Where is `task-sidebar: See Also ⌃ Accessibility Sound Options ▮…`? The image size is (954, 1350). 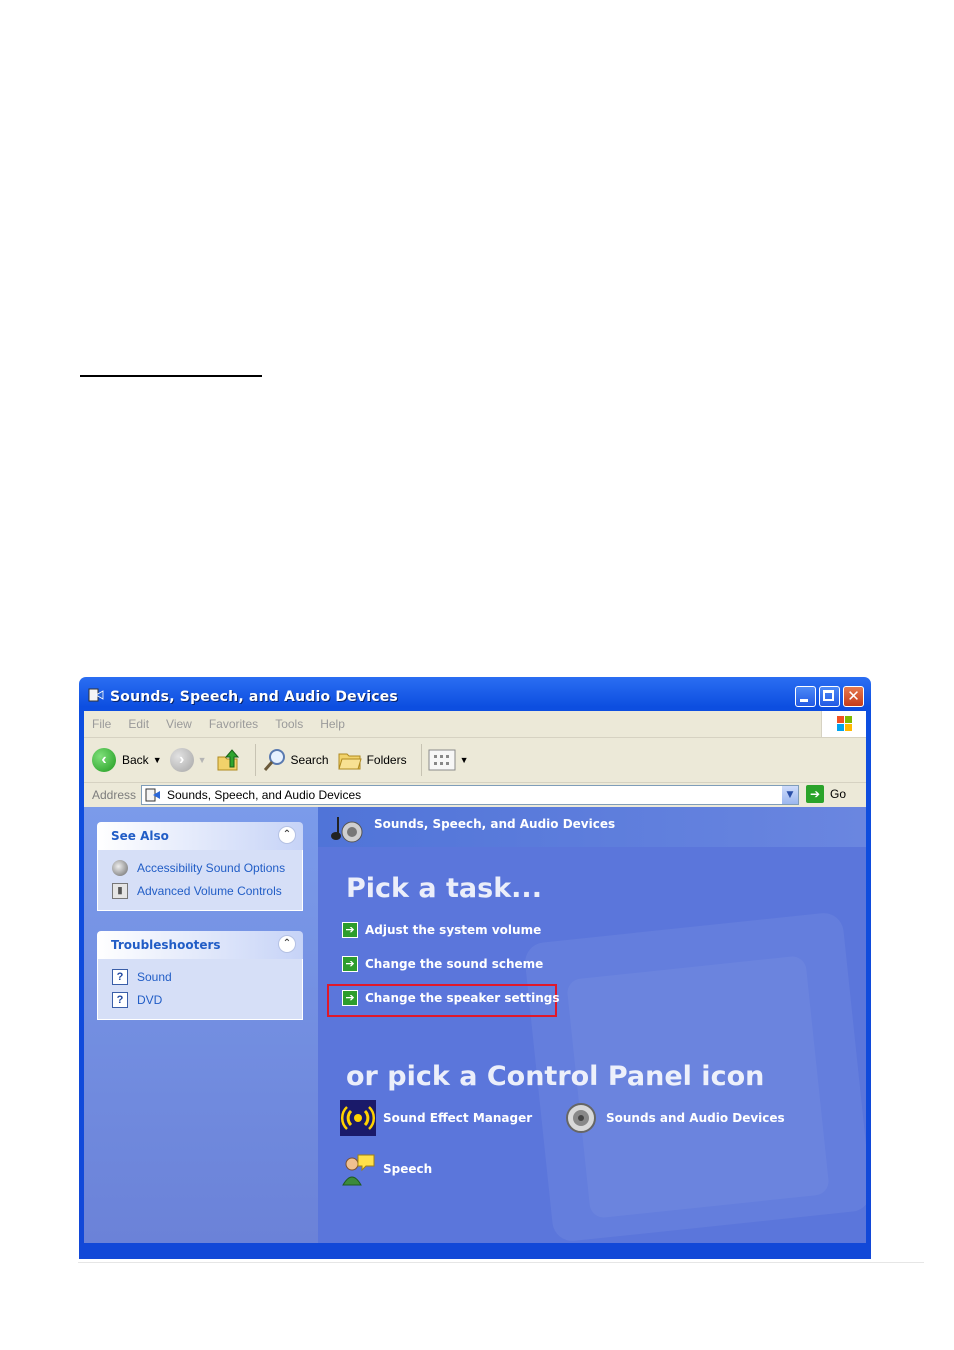 task-sidebar: See Also ⌃ Accessibility Sound Options ▮… is located at coordinates (201, 1025).